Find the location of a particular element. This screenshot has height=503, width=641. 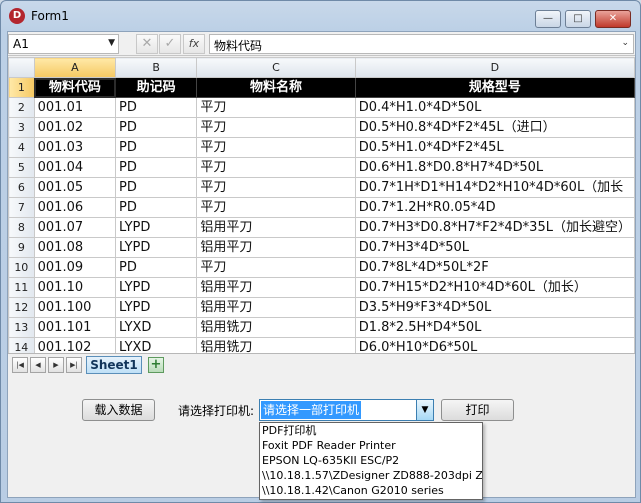

table-cell: D6.0*H10*D6*50L is located at coordinates (494, 345).